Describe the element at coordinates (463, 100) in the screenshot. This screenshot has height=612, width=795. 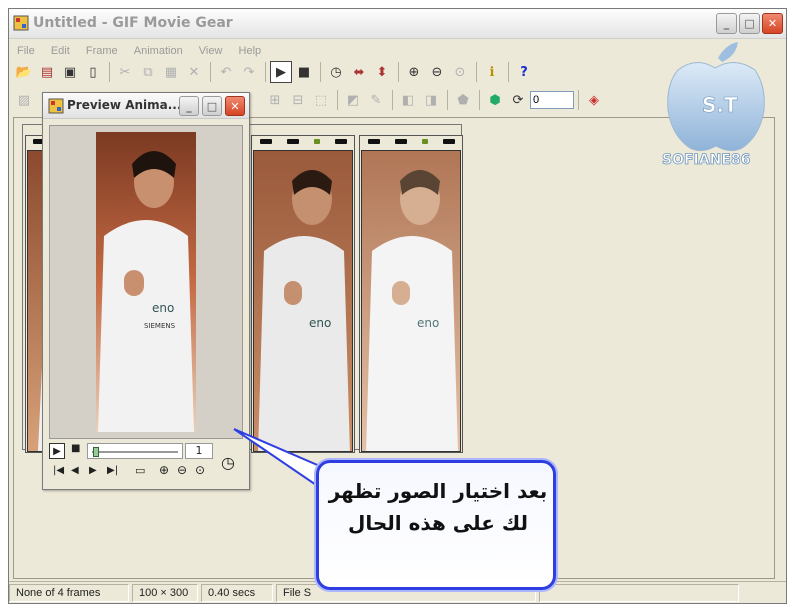
I see `color-icon: ⬟` at that location.